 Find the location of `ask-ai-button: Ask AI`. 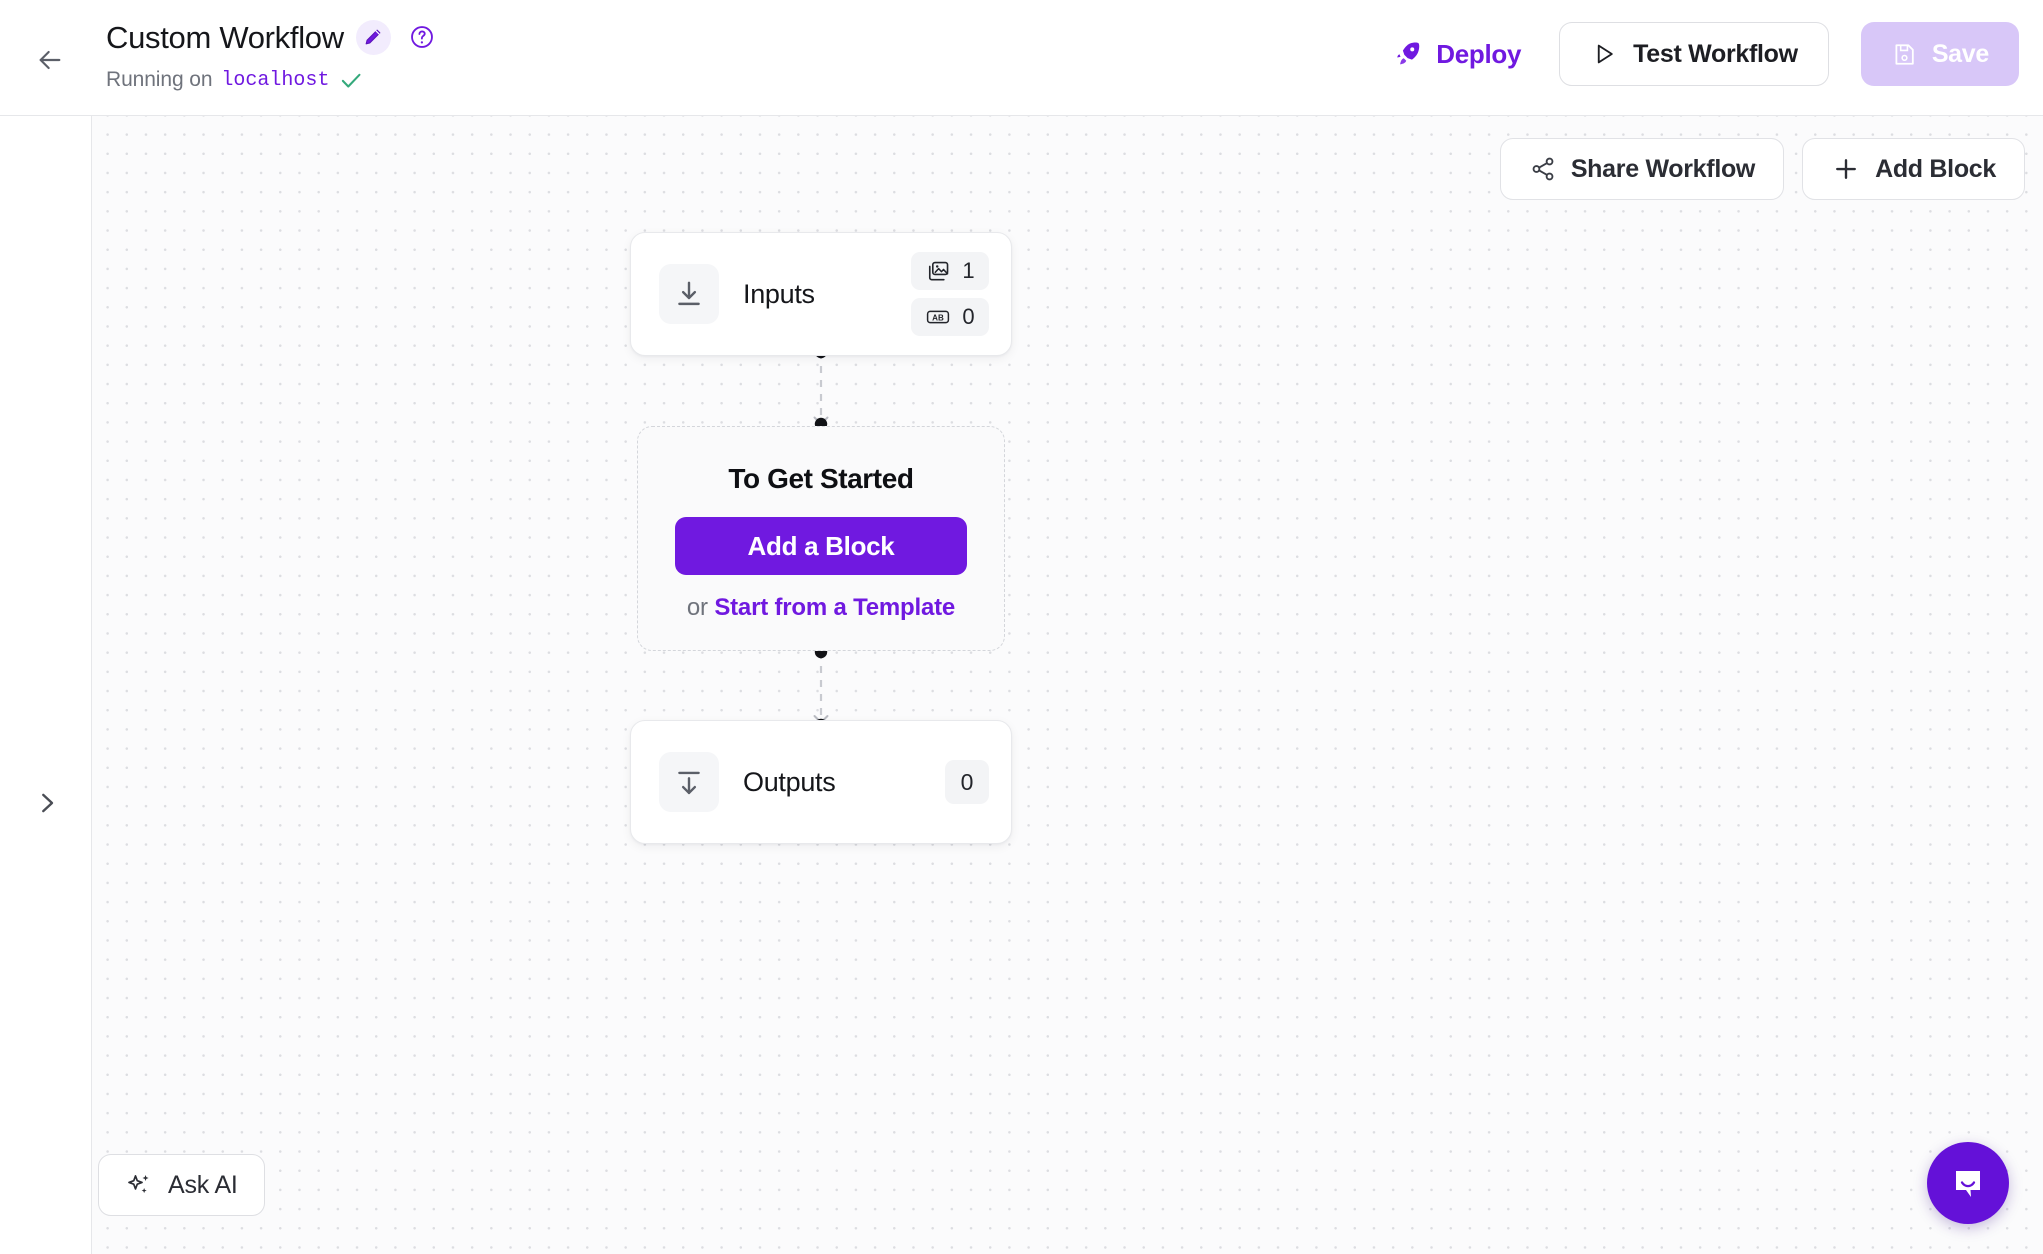

ask-ai-button: Ask AI is located at coordinates (181, 1185).